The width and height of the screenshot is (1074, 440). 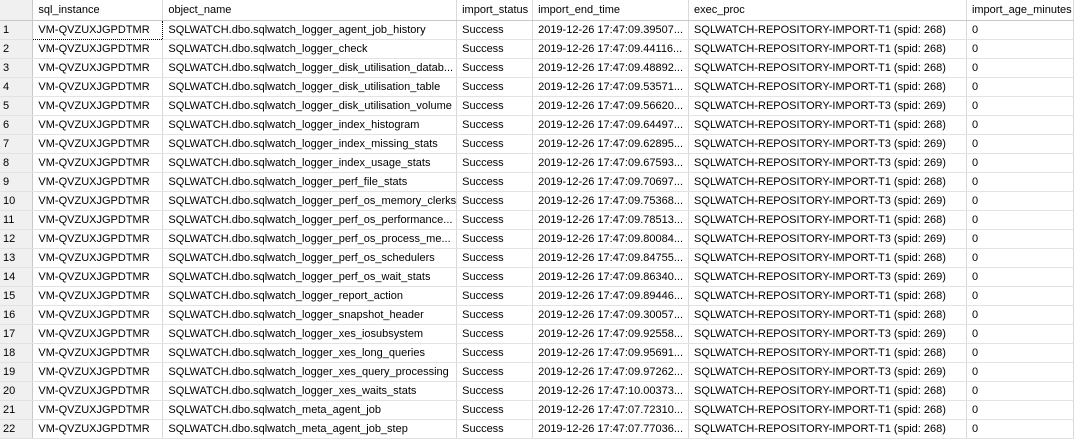 What do you see at coordinates (17, 182) in the screenshot?
I see `row-number-cell: 9` at bounding box center [17, 182].